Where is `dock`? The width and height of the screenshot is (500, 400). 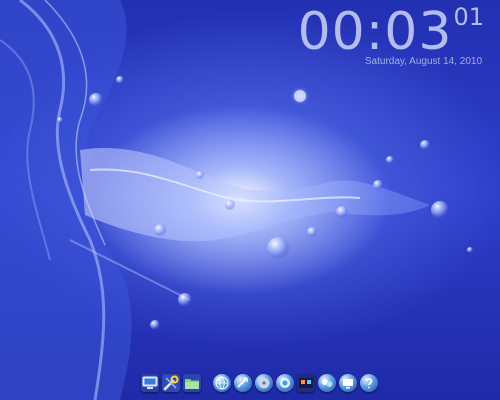 dock is located at coordinates (259, 383).